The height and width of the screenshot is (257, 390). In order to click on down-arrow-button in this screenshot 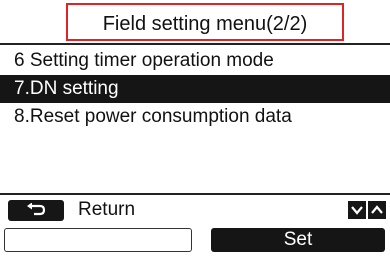, I will do `click(357, 210)`.